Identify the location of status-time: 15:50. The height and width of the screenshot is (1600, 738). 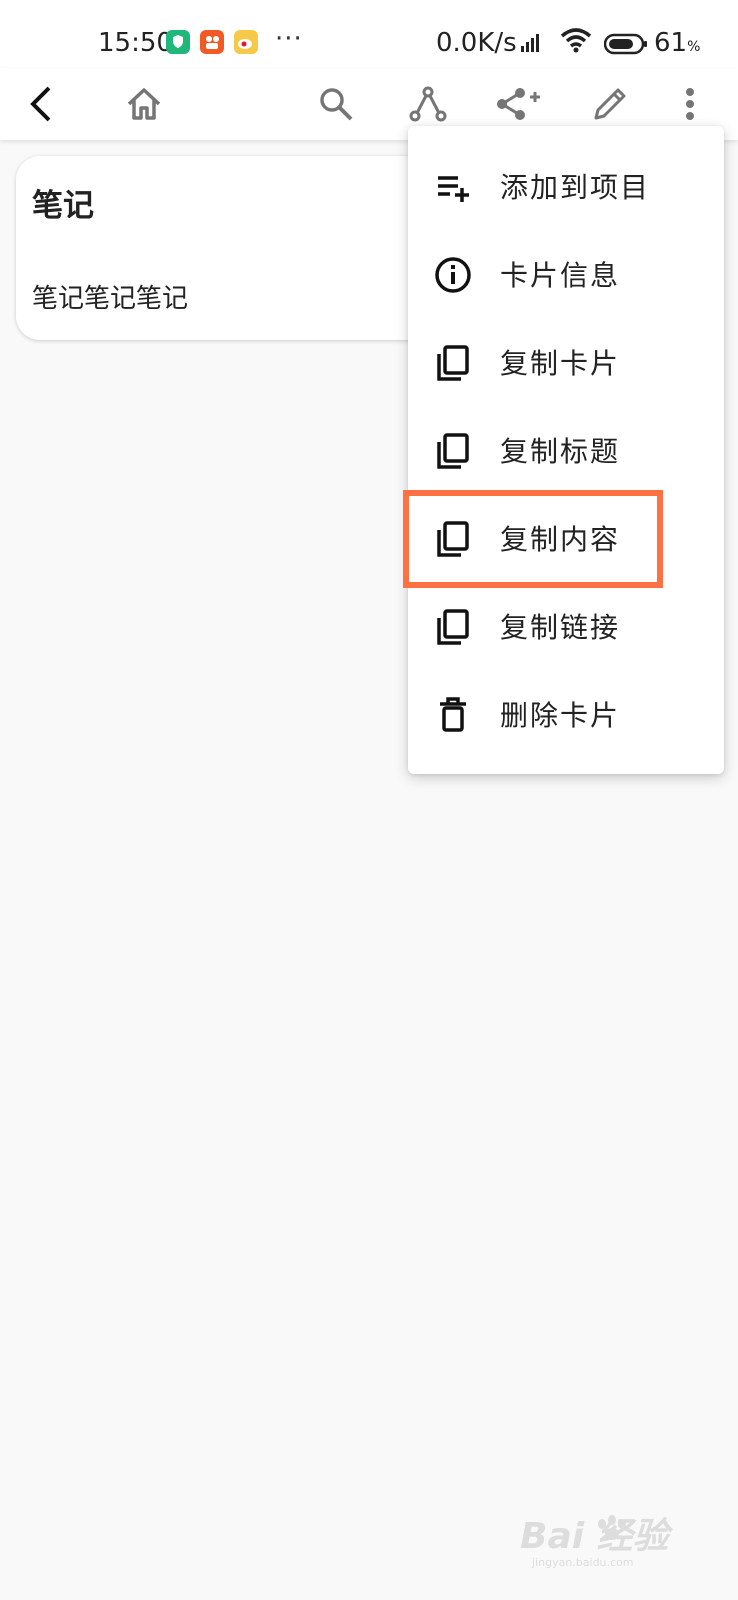
(135, 43).